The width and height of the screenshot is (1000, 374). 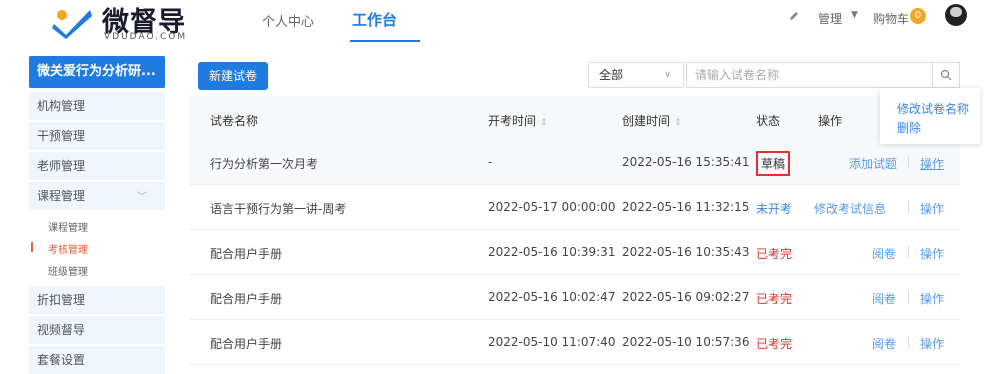 I want to click on exam-created-time: 2022-05-16 09:02:27, so click(x=686, y=297).